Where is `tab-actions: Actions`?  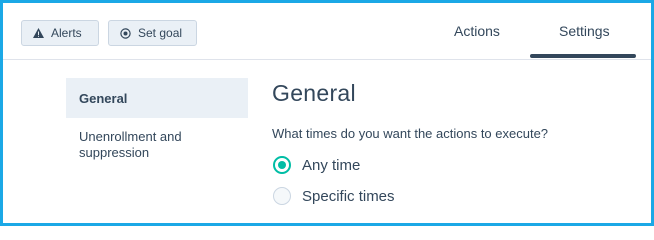
tab-actions: Actions is located at coordinates (477, 31).